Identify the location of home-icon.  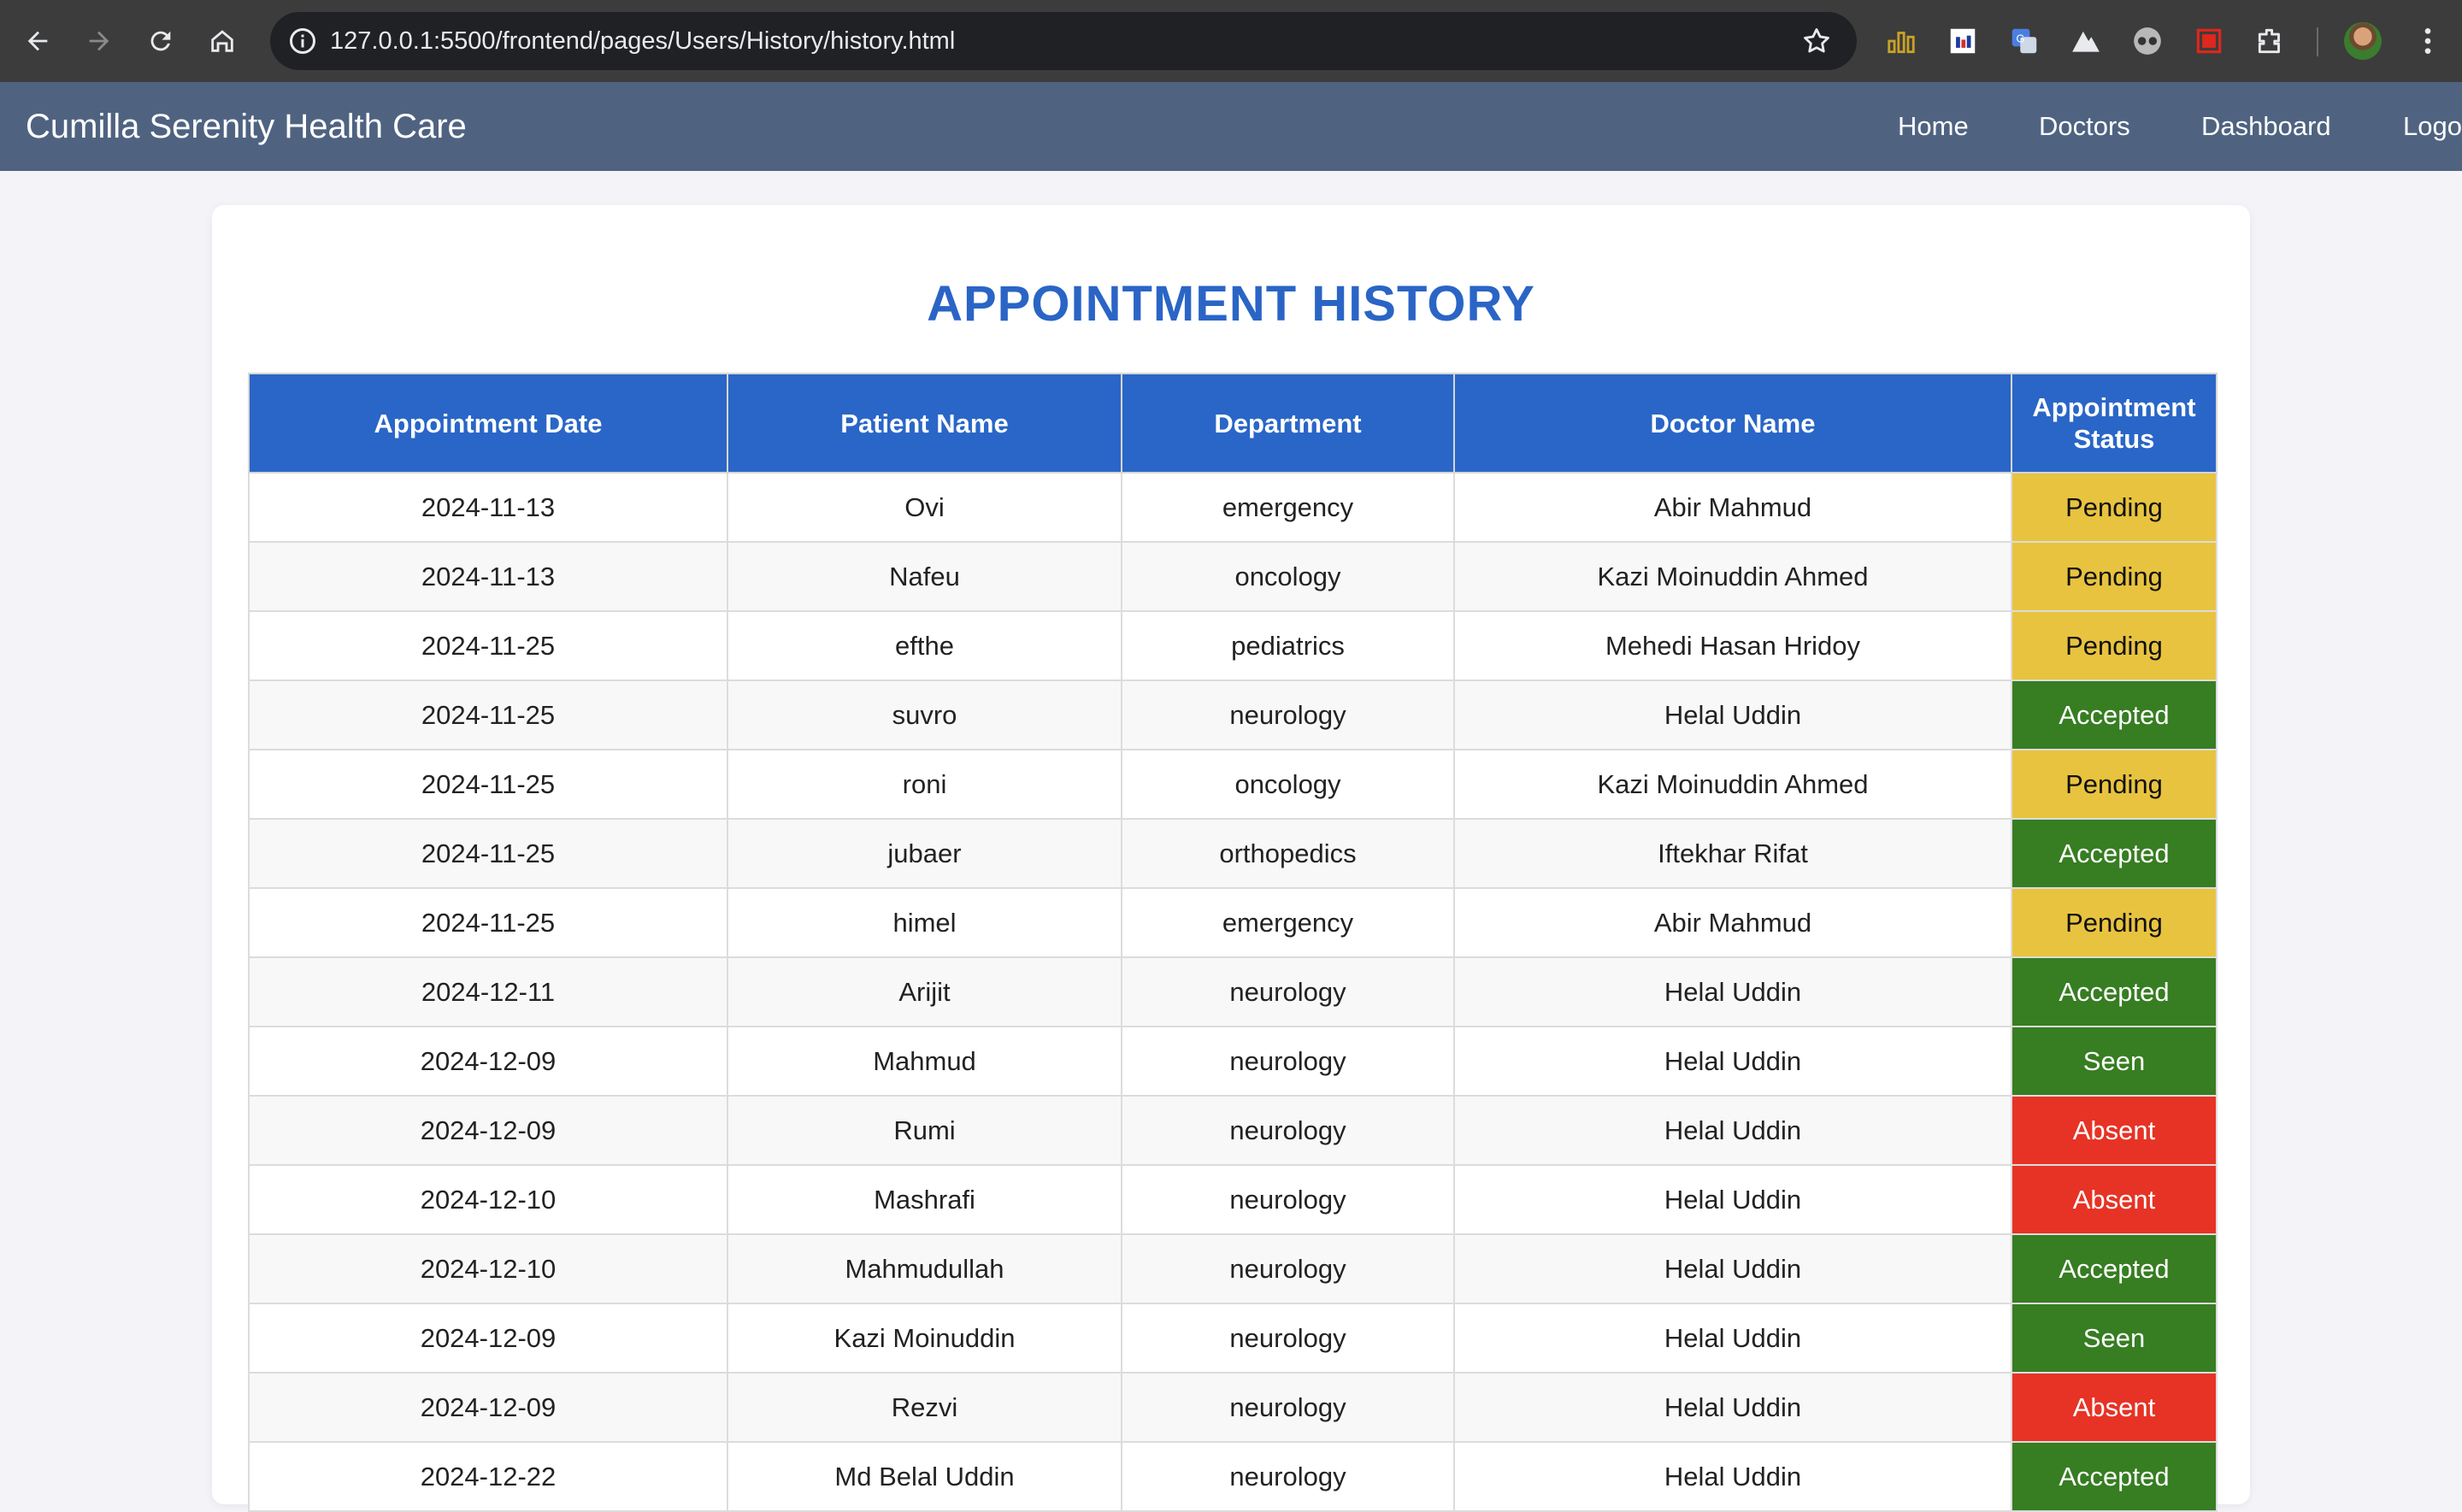
(222, 41).